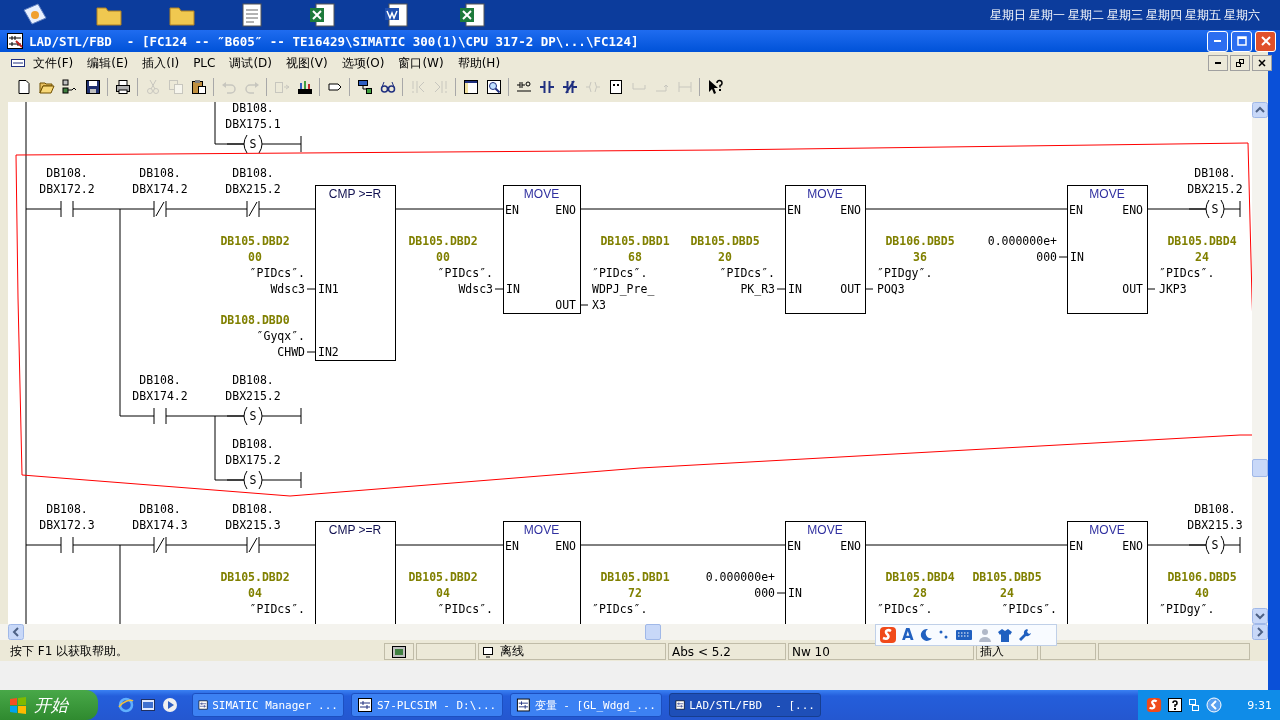 Image resolution: width=1280 pixels, height=720 pixels. I want to click on help-icon, so click(1175, 705).